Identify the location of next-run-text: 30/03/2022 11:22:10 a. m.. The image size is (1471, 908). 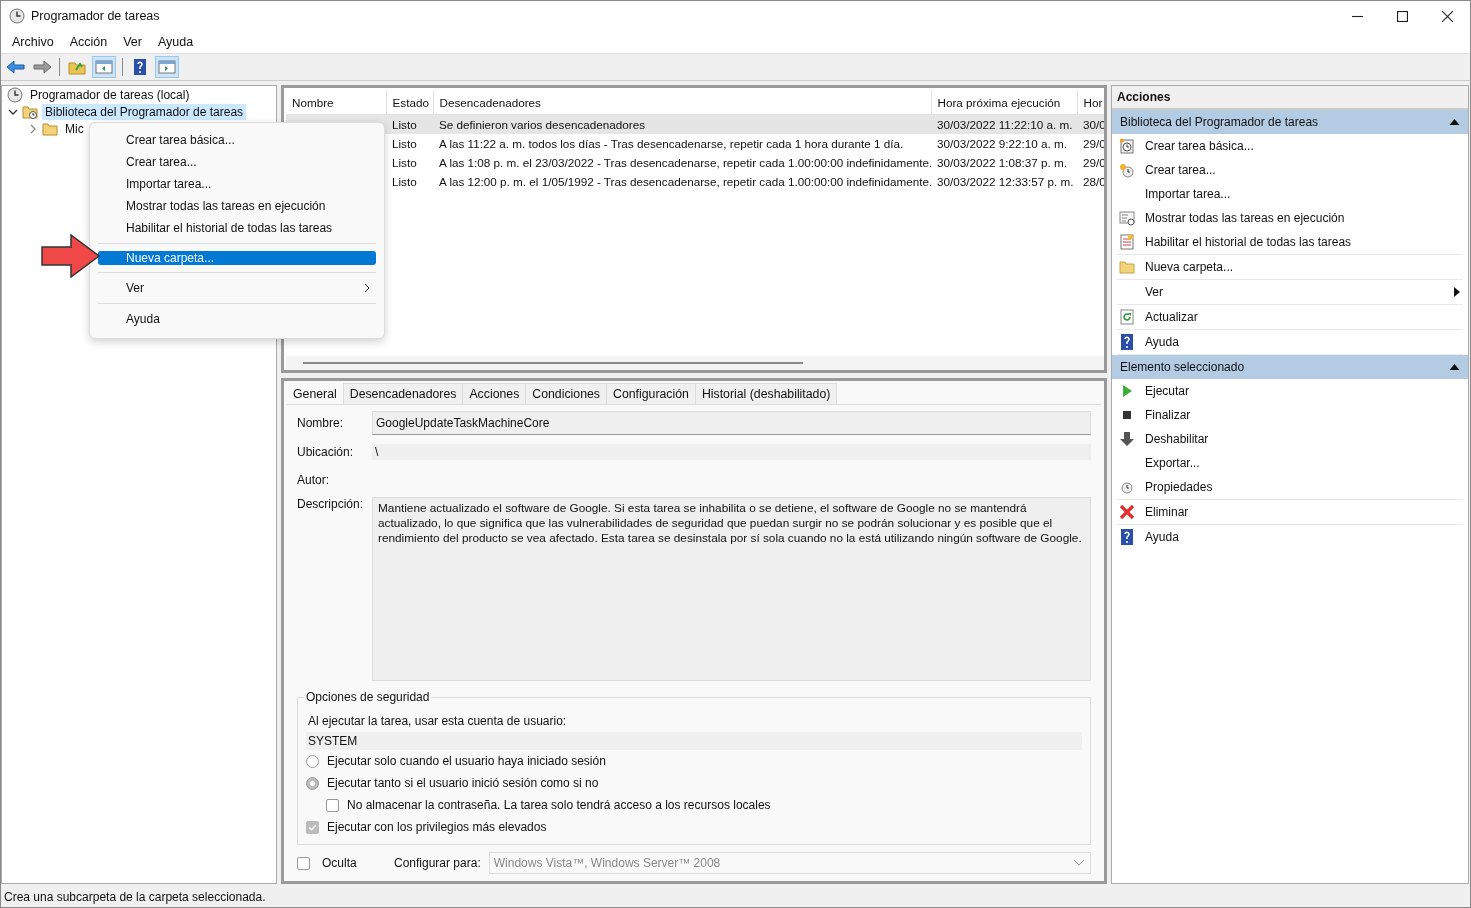
(1005, 124).